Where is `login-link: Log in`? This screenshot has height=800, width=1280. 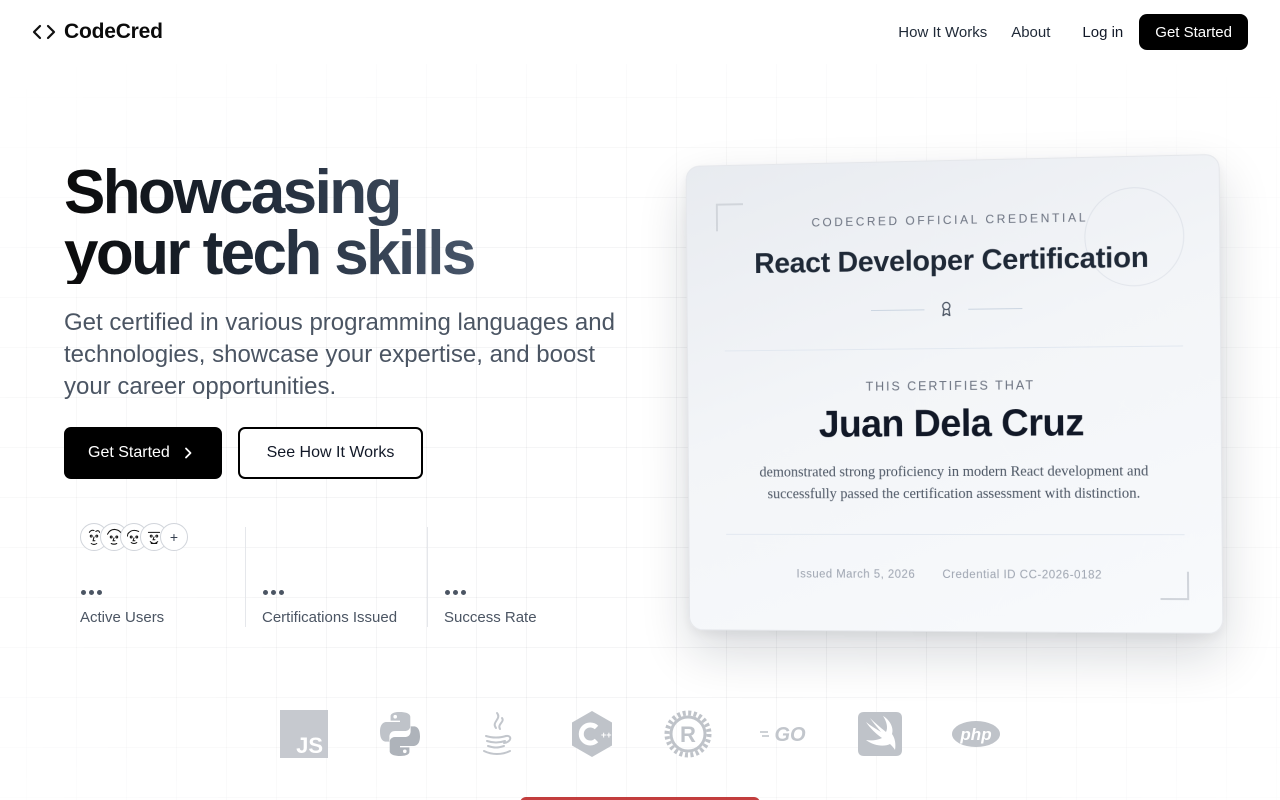 login-link: Log in is located at coordinates (1102, 32).